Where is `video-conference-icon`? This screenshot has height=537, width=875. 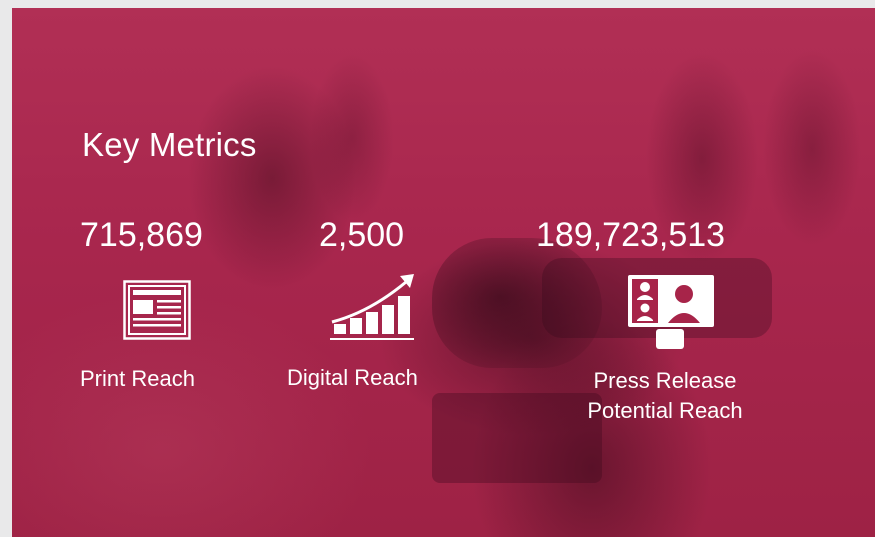 video-conference-icon is located at coordinates (671, 312).